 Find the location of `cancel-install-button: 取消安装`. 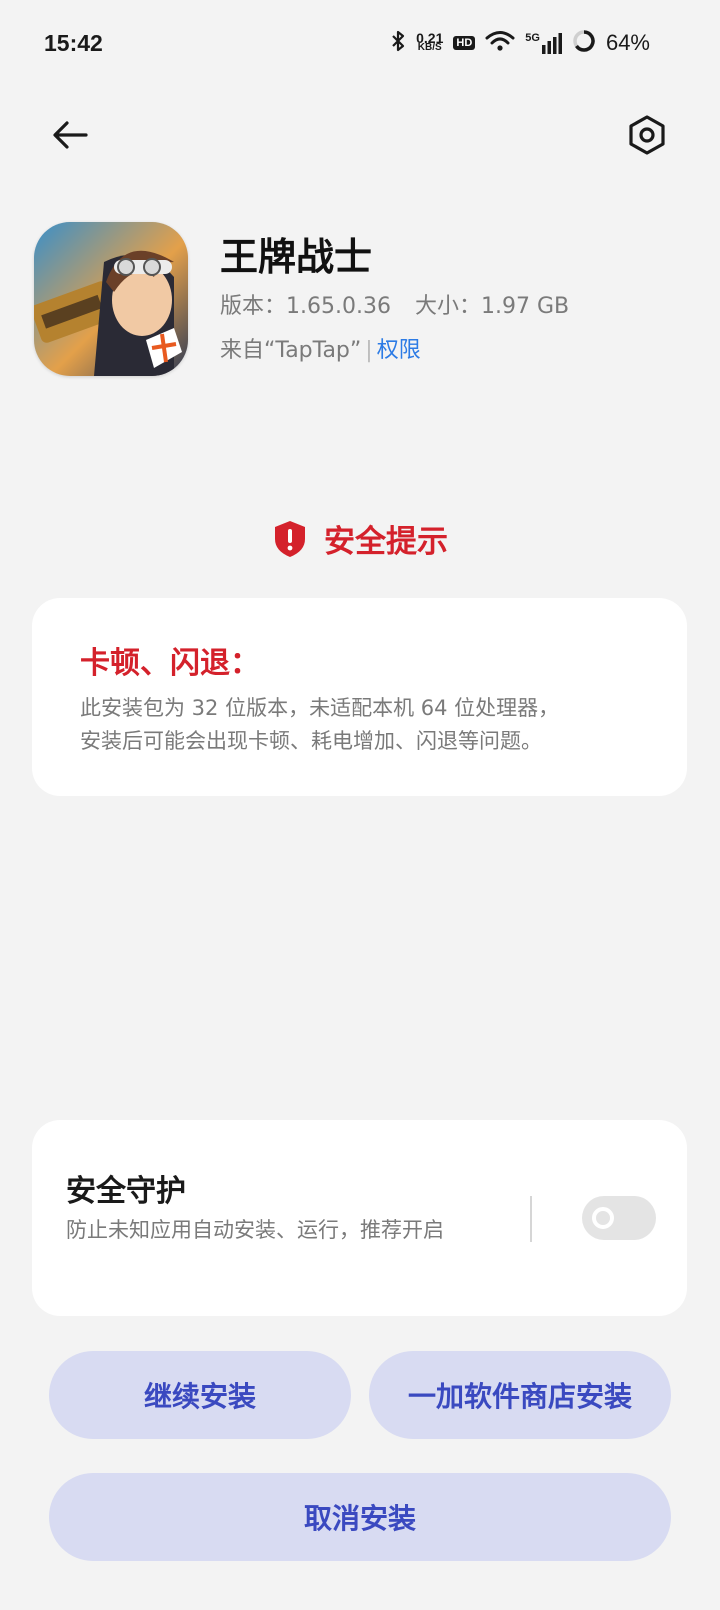

cancel-install-button: 取消安装 is located at coordinates (360, 1517).